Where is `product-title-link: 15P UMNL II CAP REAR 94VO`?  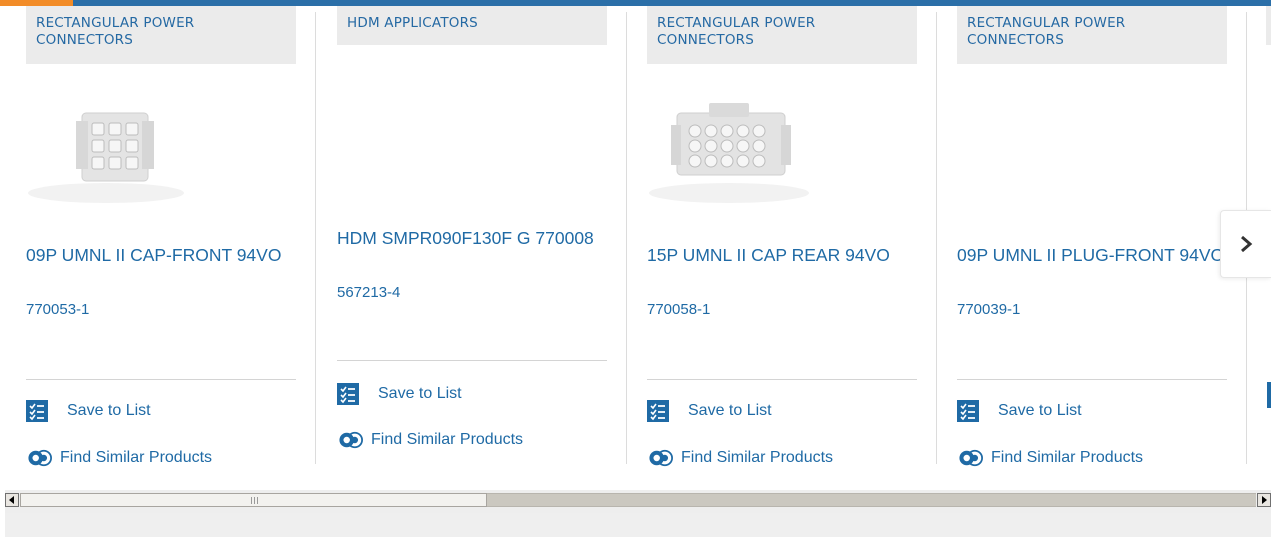
product-title-link: 15P UMNL II CAP REAR 94VO is located at coordinates (768, 255).